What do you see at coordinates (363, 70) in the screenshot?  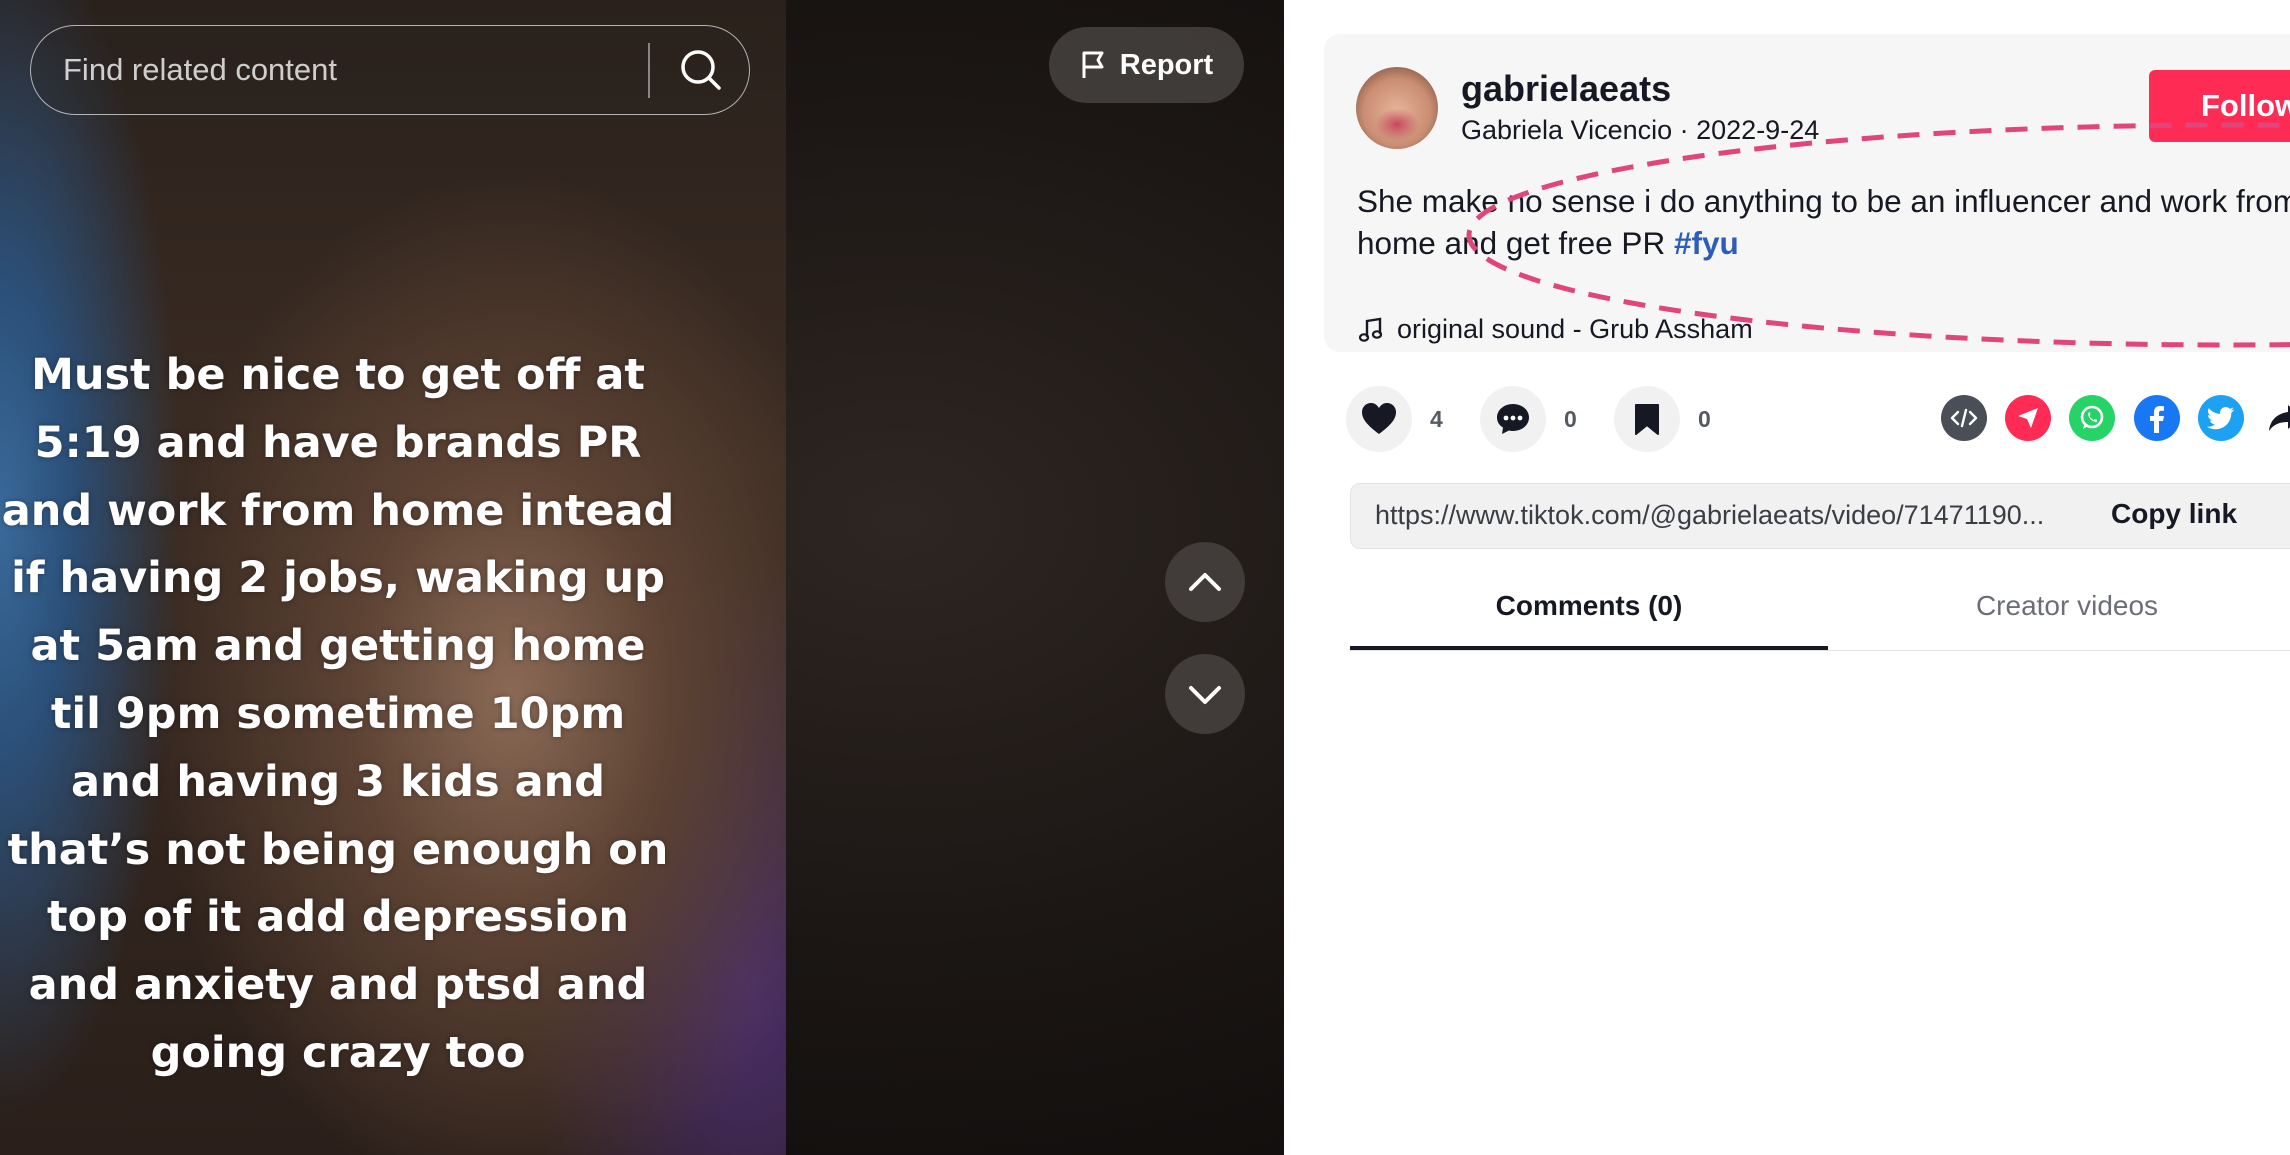 I see `search-input` at bounding box center [363, 70].